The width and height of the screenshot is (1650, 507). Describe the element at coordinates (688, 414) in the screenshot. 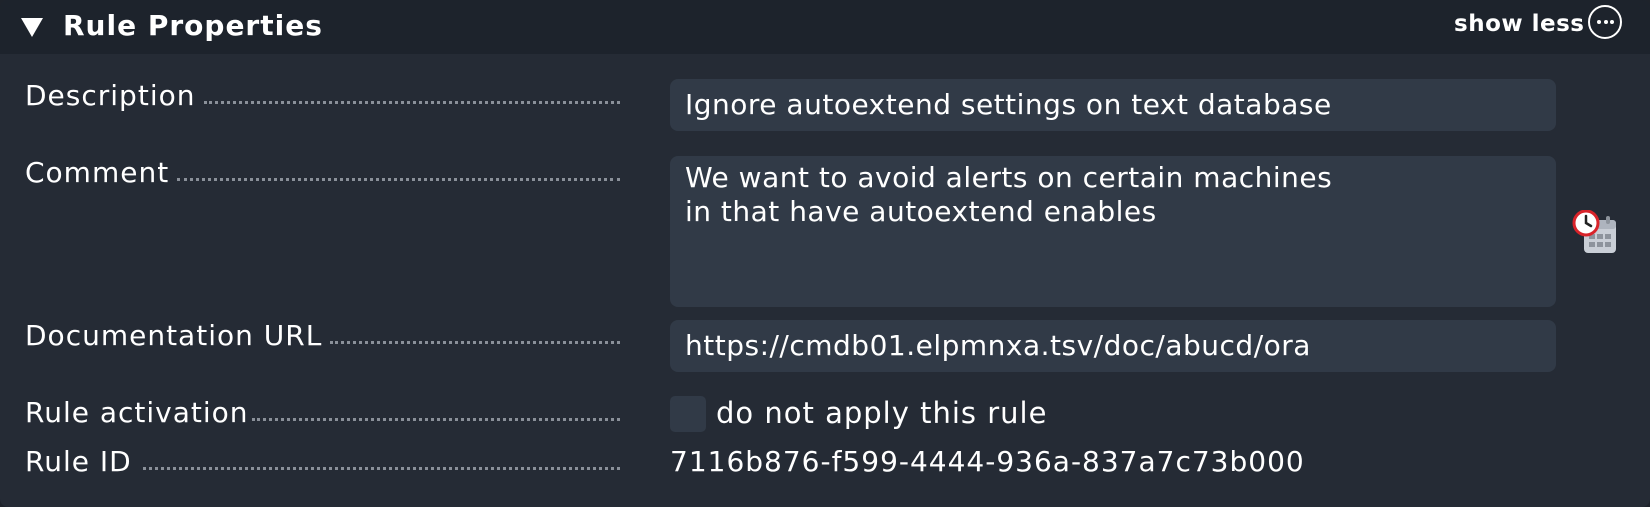

I see `do-not-apply-checkbox` at that location.